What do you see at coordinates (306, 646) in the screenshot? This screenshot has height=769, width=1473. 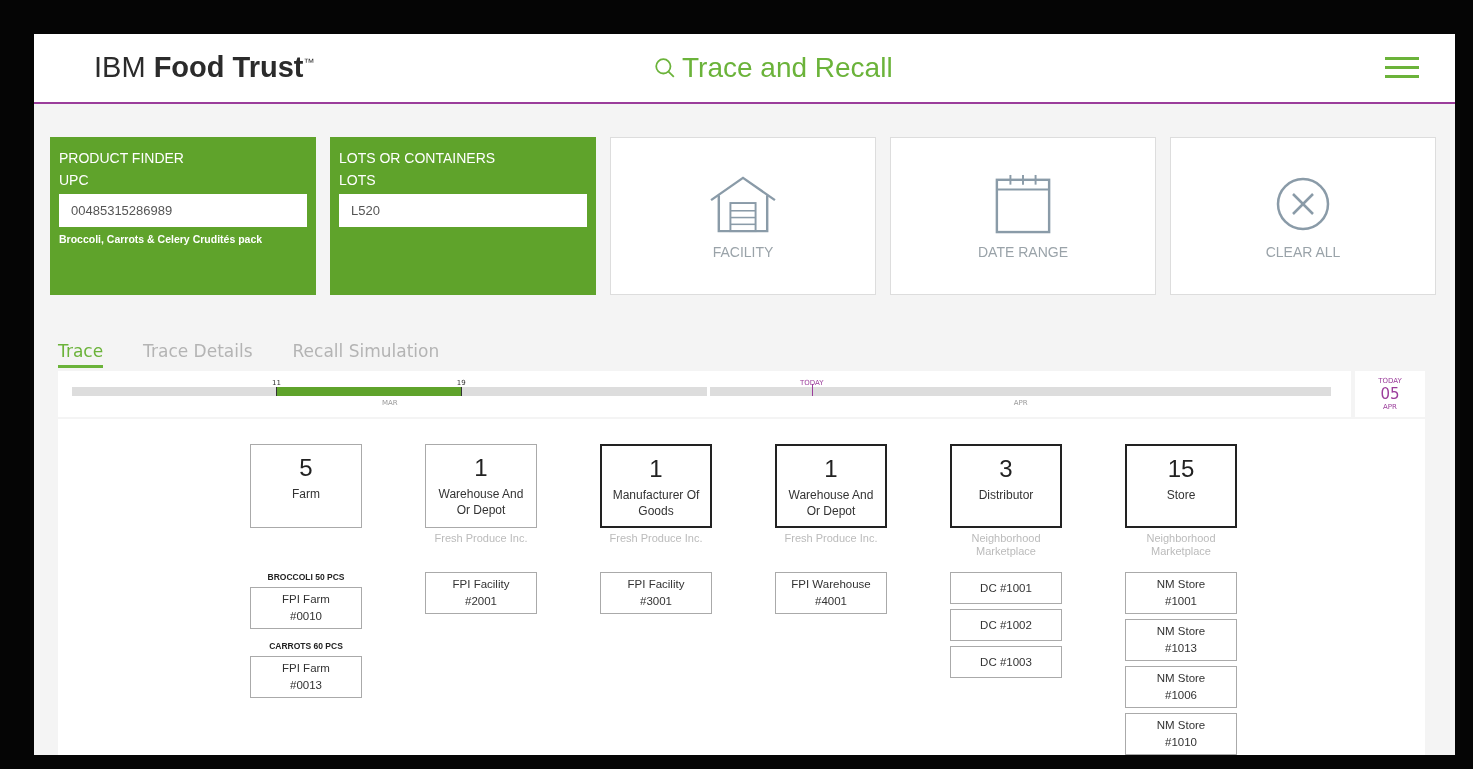 I see `product-heading: CARROTS 60 PCS` at bounding box center [306, 646].